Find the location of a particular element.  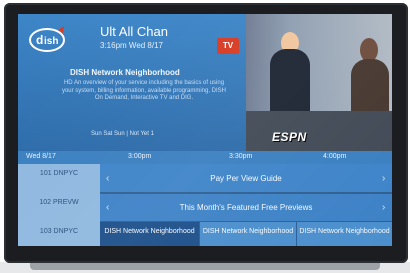

dish-logo-icon: d ish is located at coordinates (47, 39).